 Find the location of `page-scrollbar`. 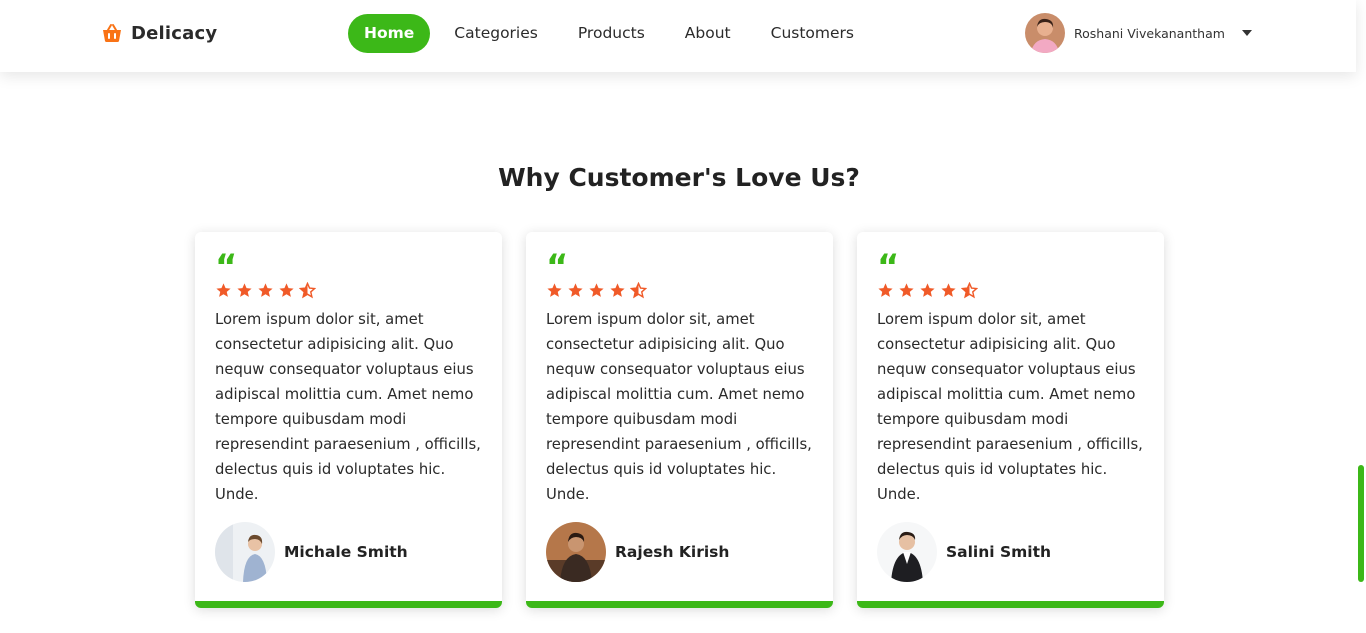

page-scrollbar is located at coordinates (1361, 316).